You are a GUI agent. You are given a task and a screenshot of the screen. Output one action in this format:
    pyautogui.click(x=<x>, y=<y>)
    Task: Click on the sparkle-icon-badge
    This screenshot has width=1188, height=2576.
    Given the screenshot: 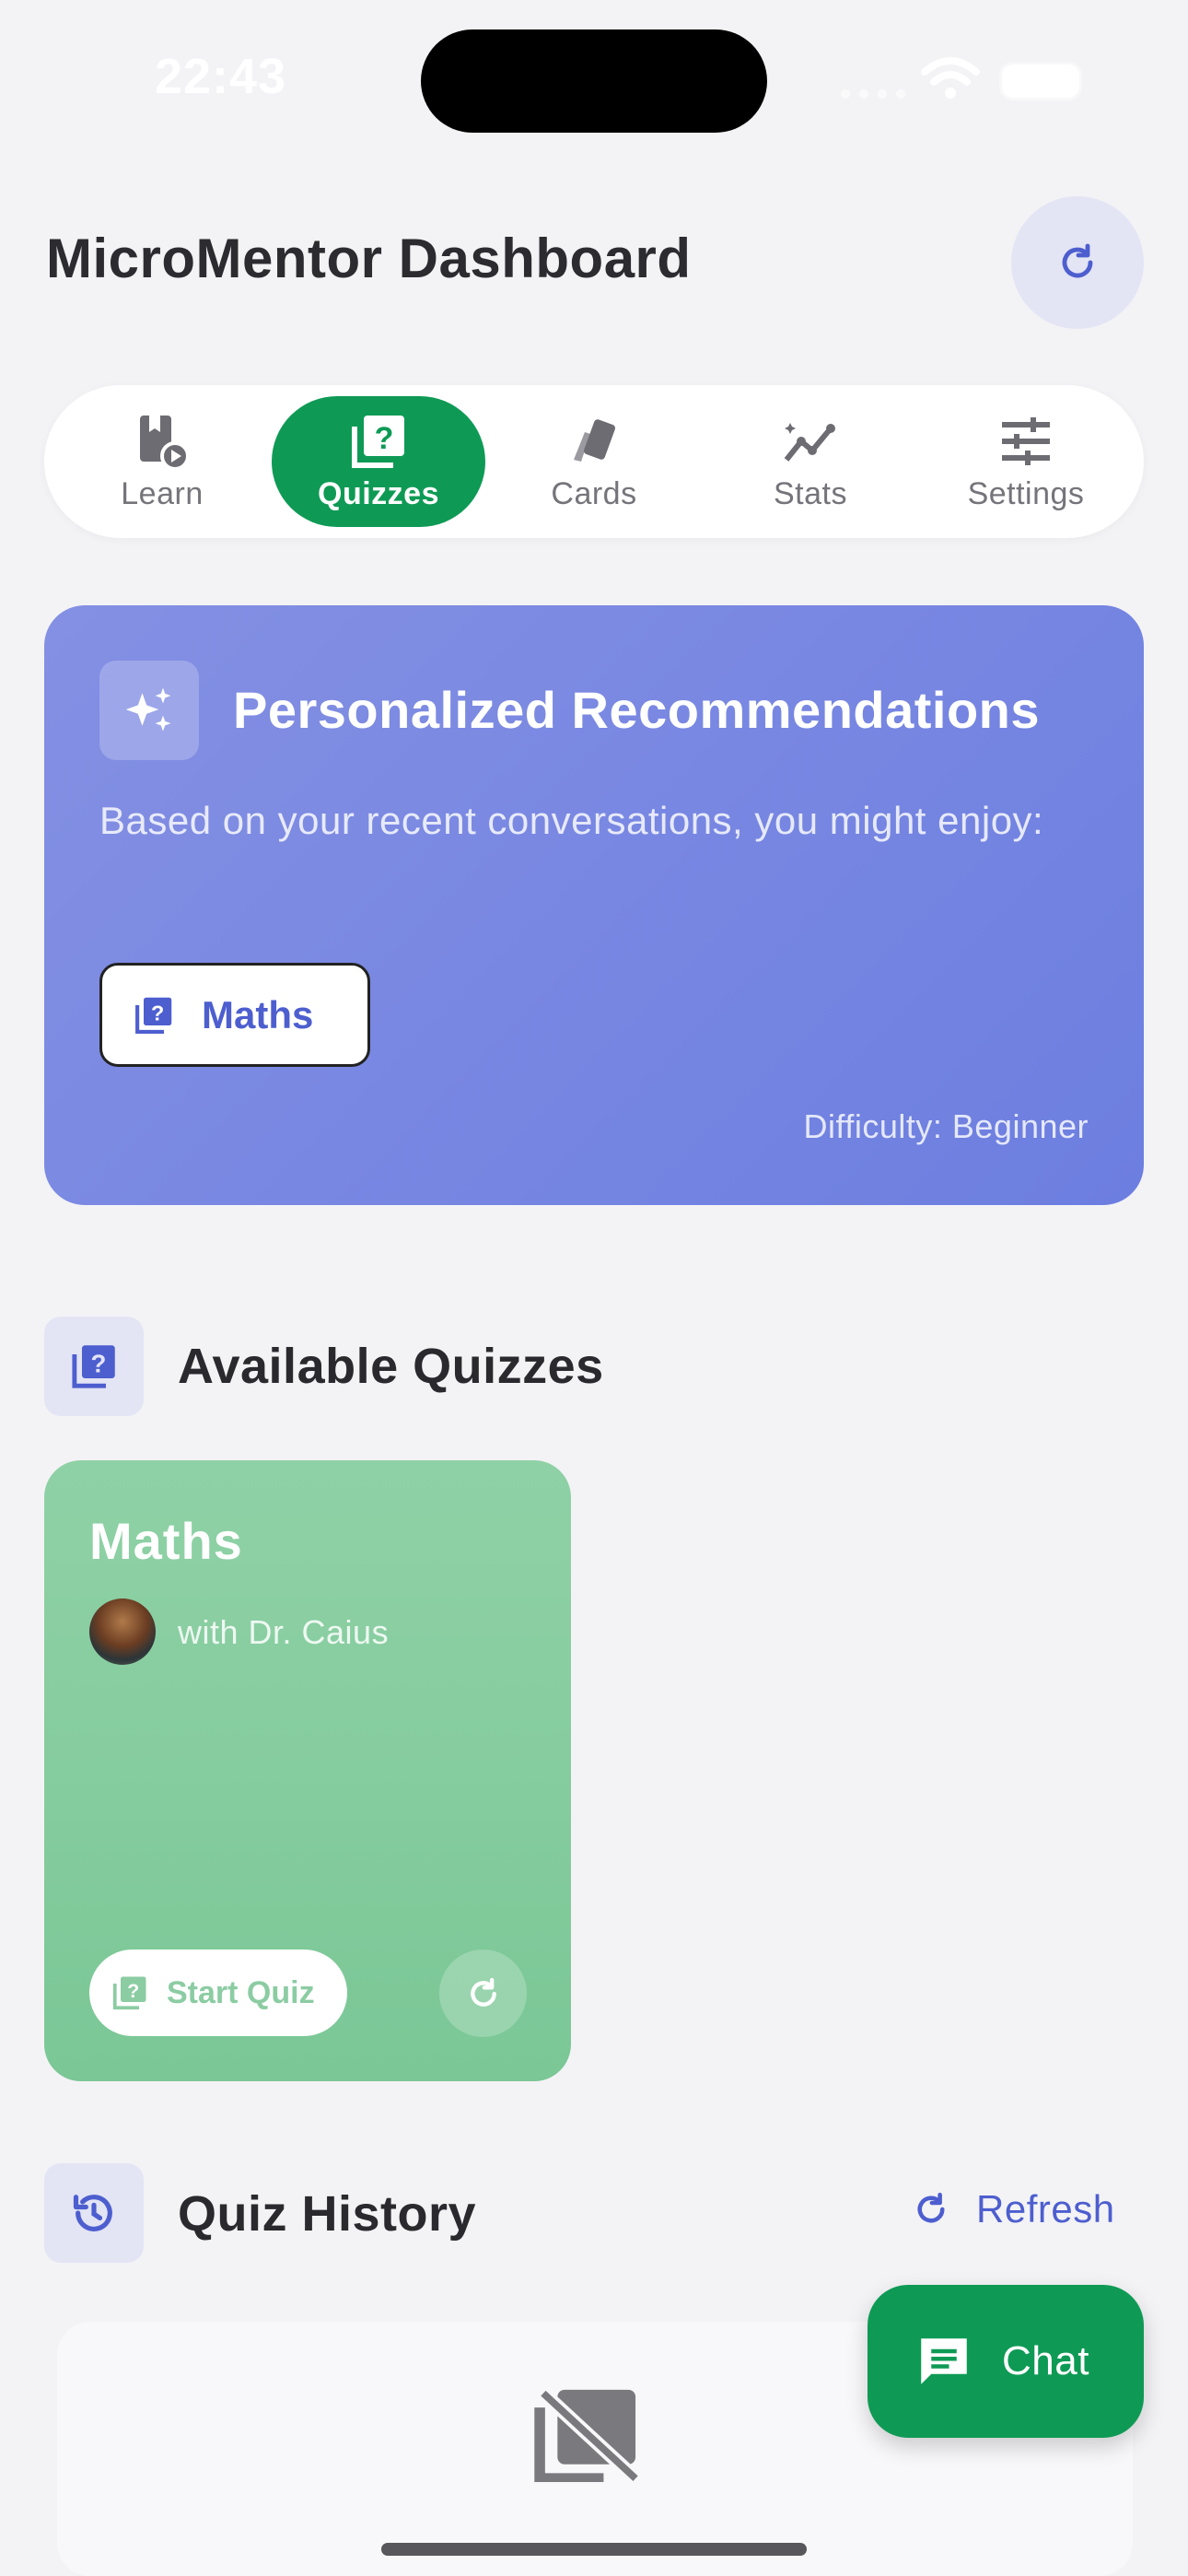 What is the action you would take?
    pyautogui.click(x=149, y=710)
    